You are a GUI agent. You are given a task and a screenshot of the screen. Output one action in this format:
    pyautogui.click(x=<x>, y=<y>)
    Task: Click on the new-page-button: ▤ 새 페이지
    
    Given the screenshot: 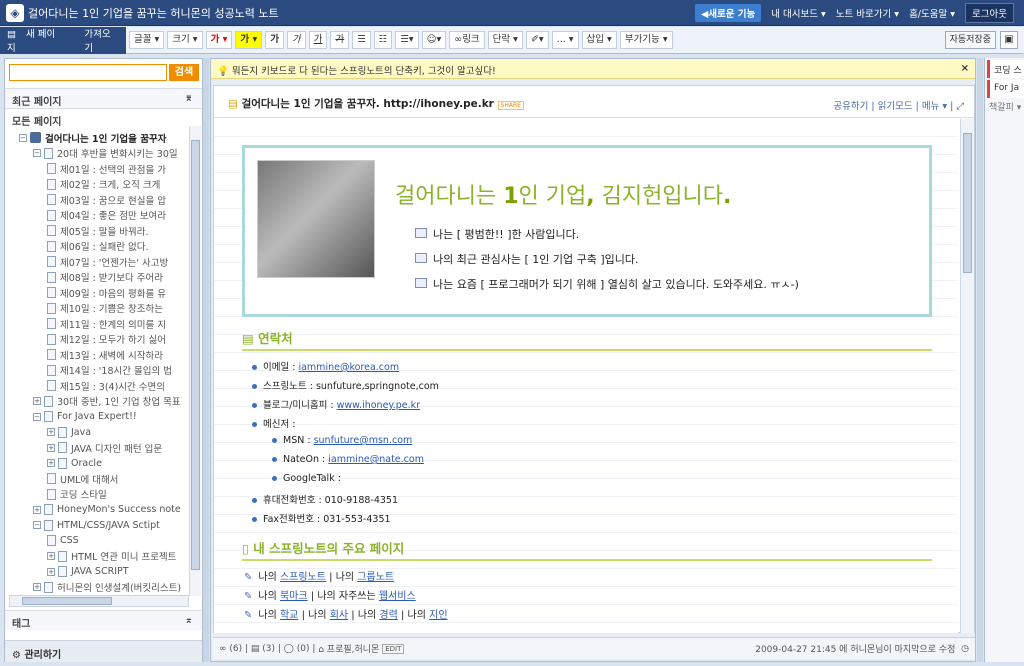 What is the action you would take?
    pyautogui.click(x=38, y=40)
    